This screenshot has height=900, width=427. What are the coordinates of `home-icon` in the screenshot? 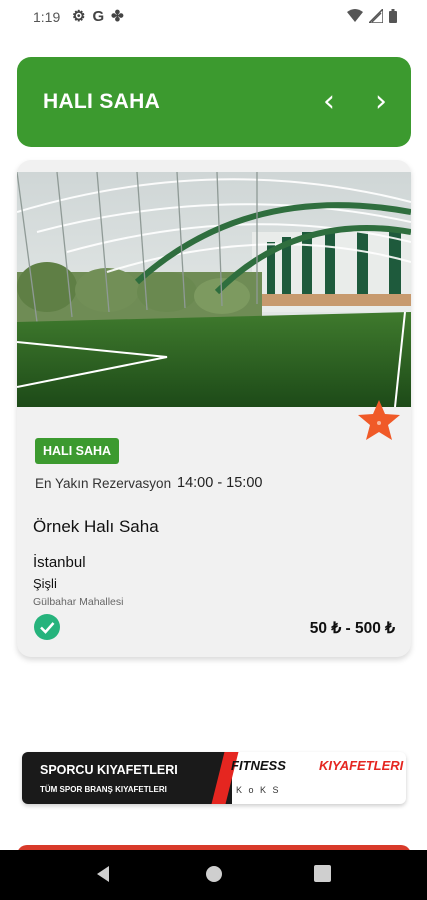 It's located at (214, 874).